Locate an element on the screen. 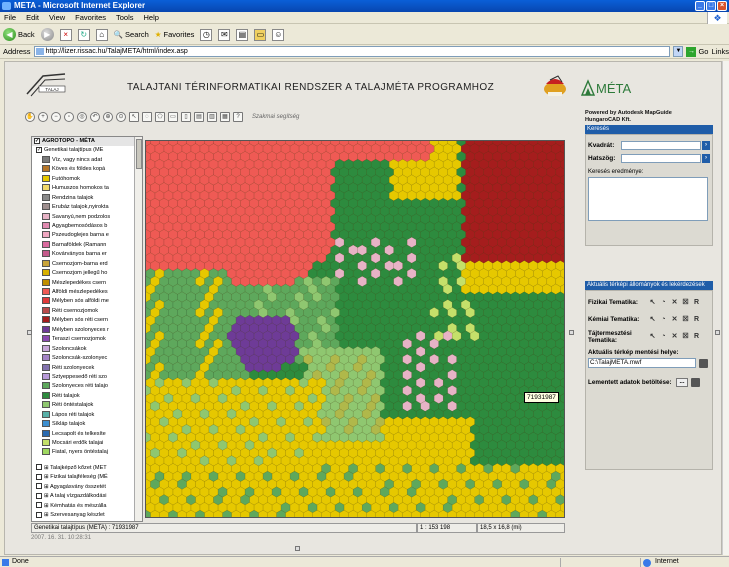  bottom-frame-handle is located at coordinates (297, 548).